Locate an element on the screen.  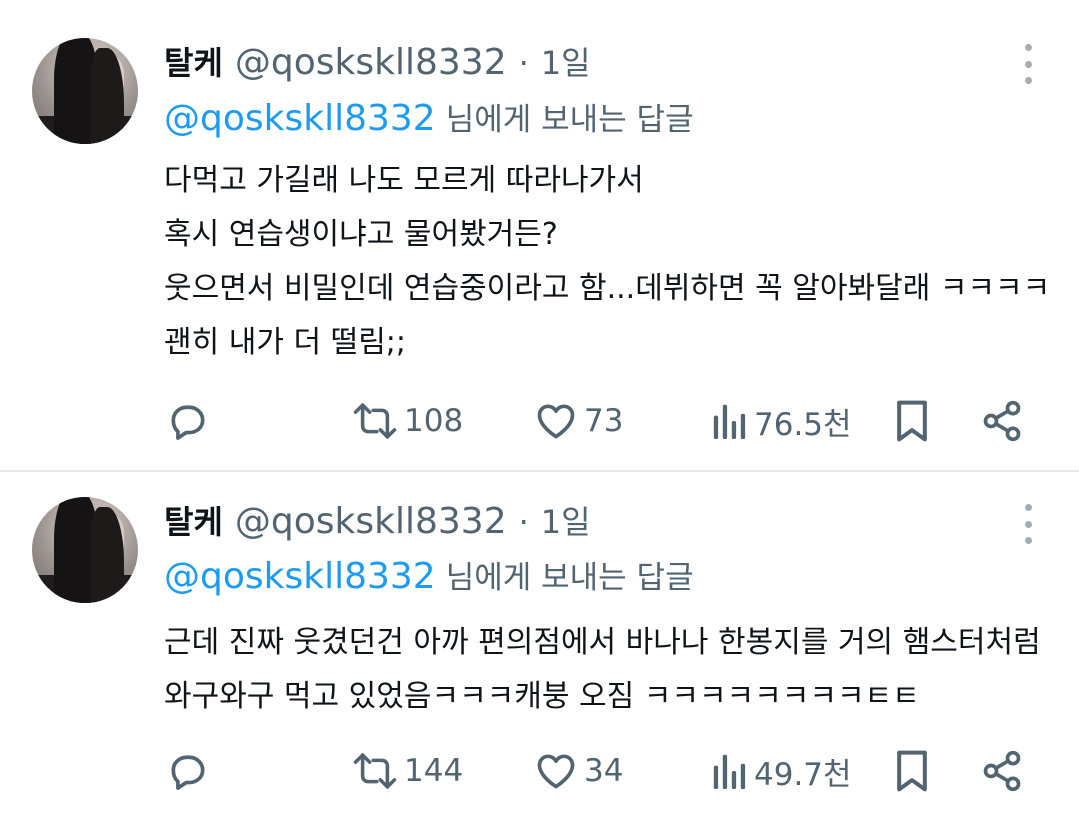
like-button: 73 is located at coordinates (578, 421).